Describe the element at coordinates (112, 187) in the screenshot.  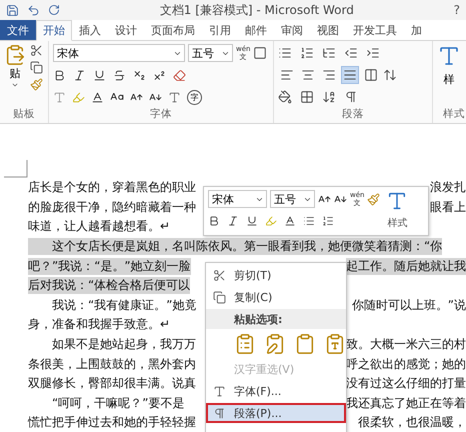
I see `document-text: 店长是个女的，穿着黑色的职业` at that location.